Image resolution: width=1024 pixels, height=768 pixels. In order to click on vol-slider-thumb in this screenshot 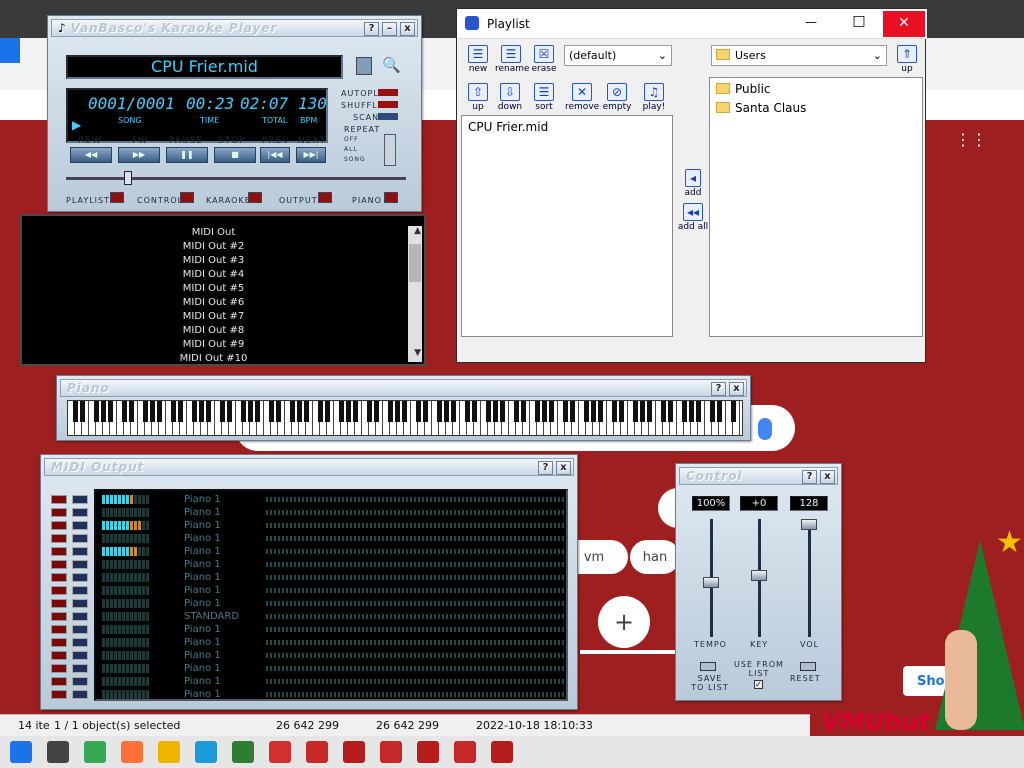, I will do `click(809, 524)`.